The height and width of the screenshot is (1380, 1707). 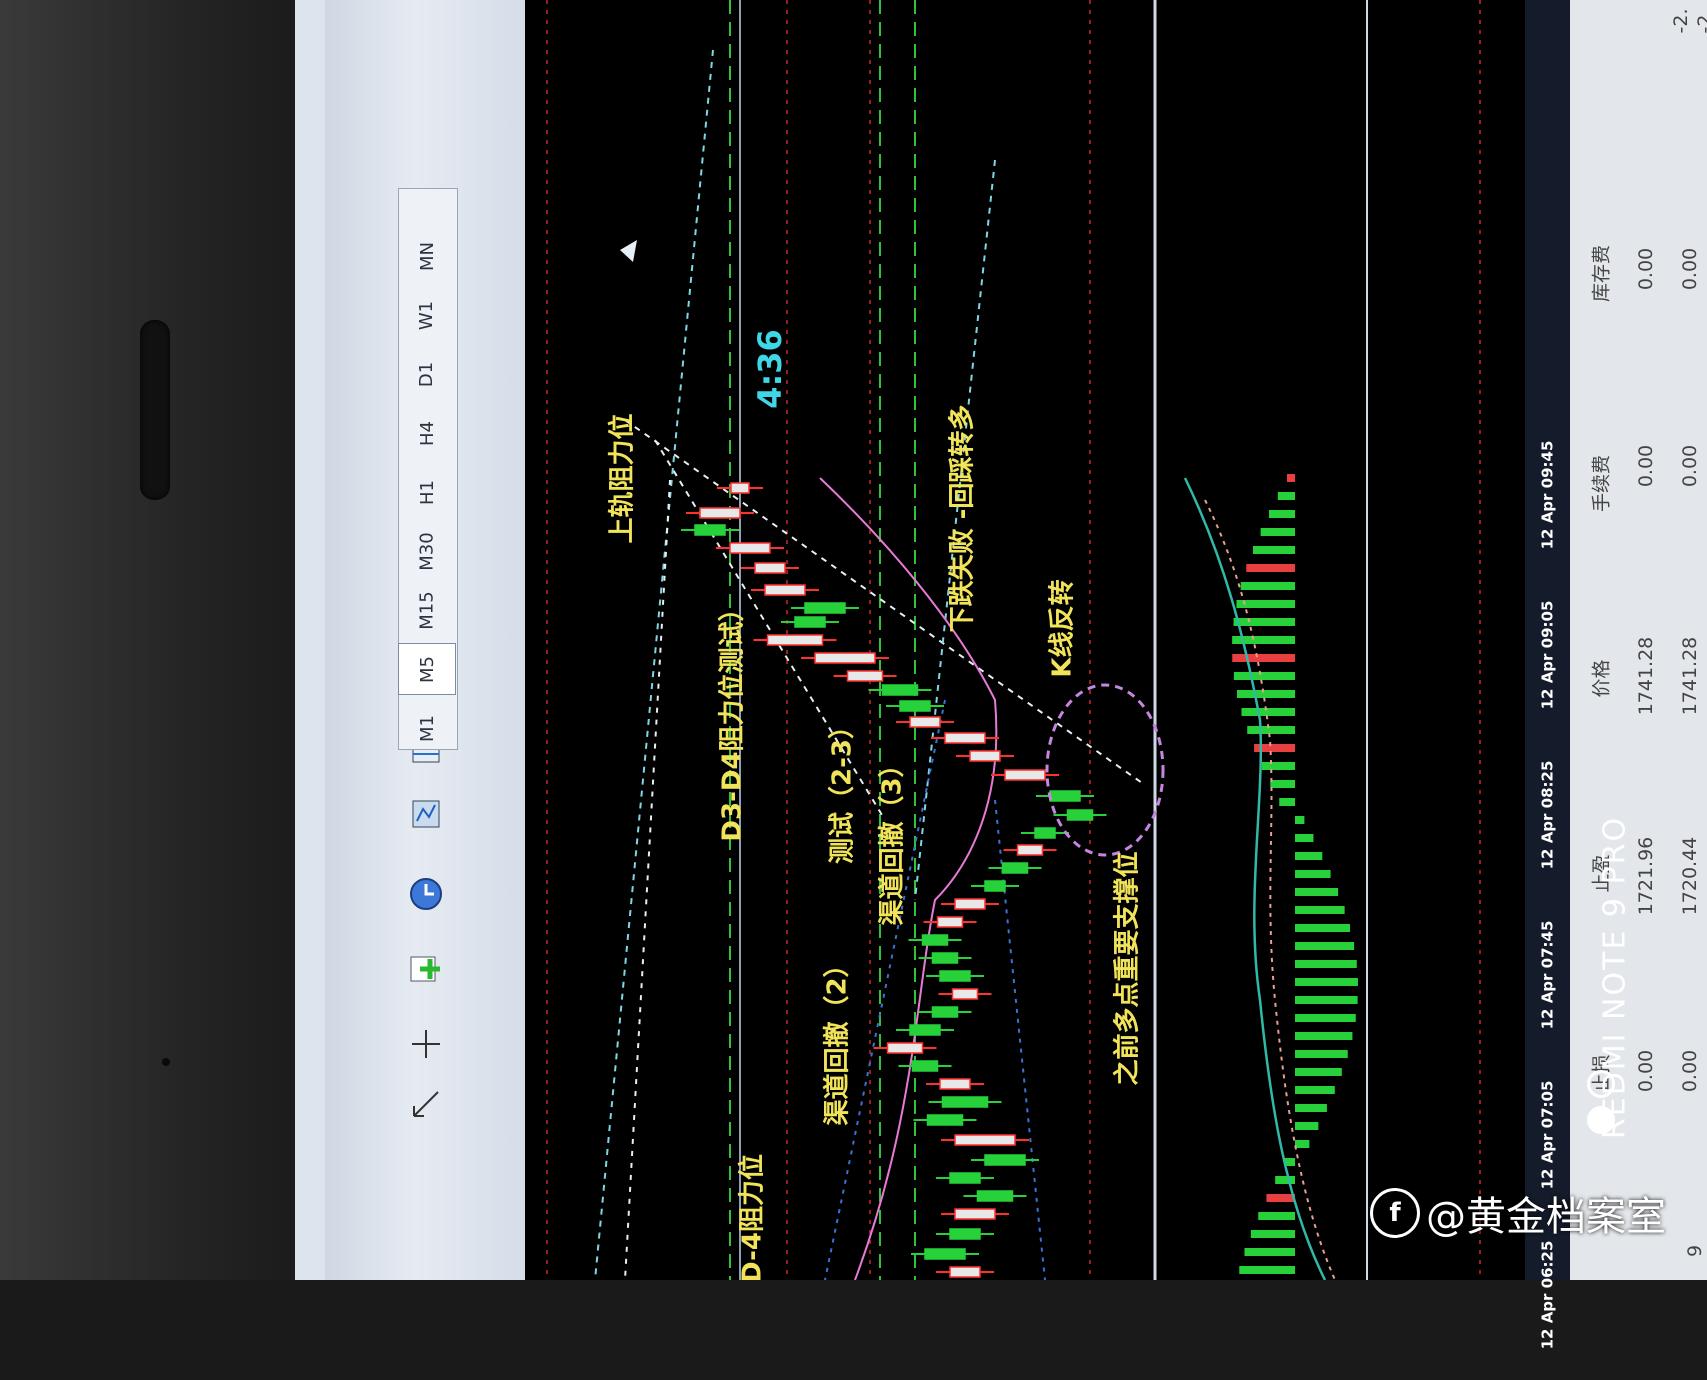 I want to click on edge-digit: 9, so click(x=1695, y=1251).